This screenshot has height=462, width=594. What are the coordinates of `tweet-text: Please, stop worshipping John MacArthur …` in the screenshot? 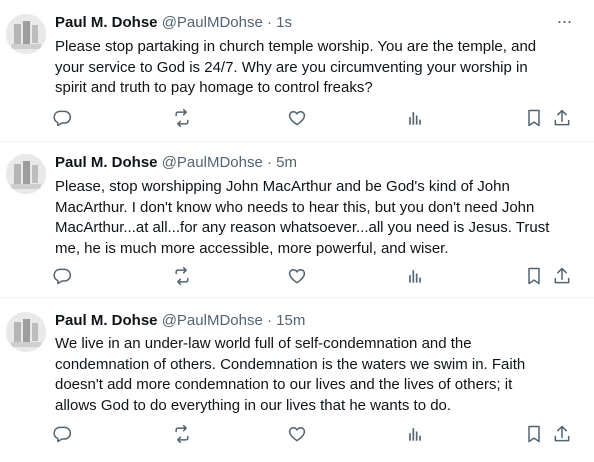 It's located at (302, 217).